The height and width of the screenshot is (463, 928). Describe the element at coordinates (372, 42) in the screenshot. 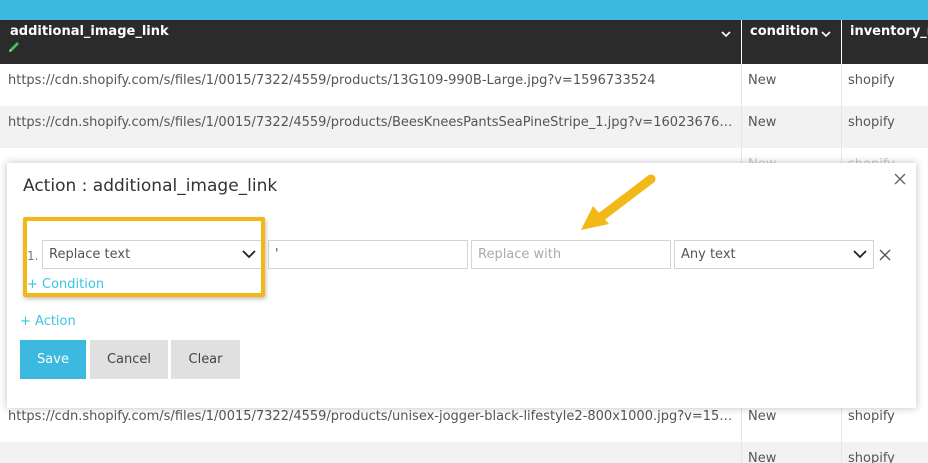

I see `column-header-additional-image-link: additional_image_link` at that location.